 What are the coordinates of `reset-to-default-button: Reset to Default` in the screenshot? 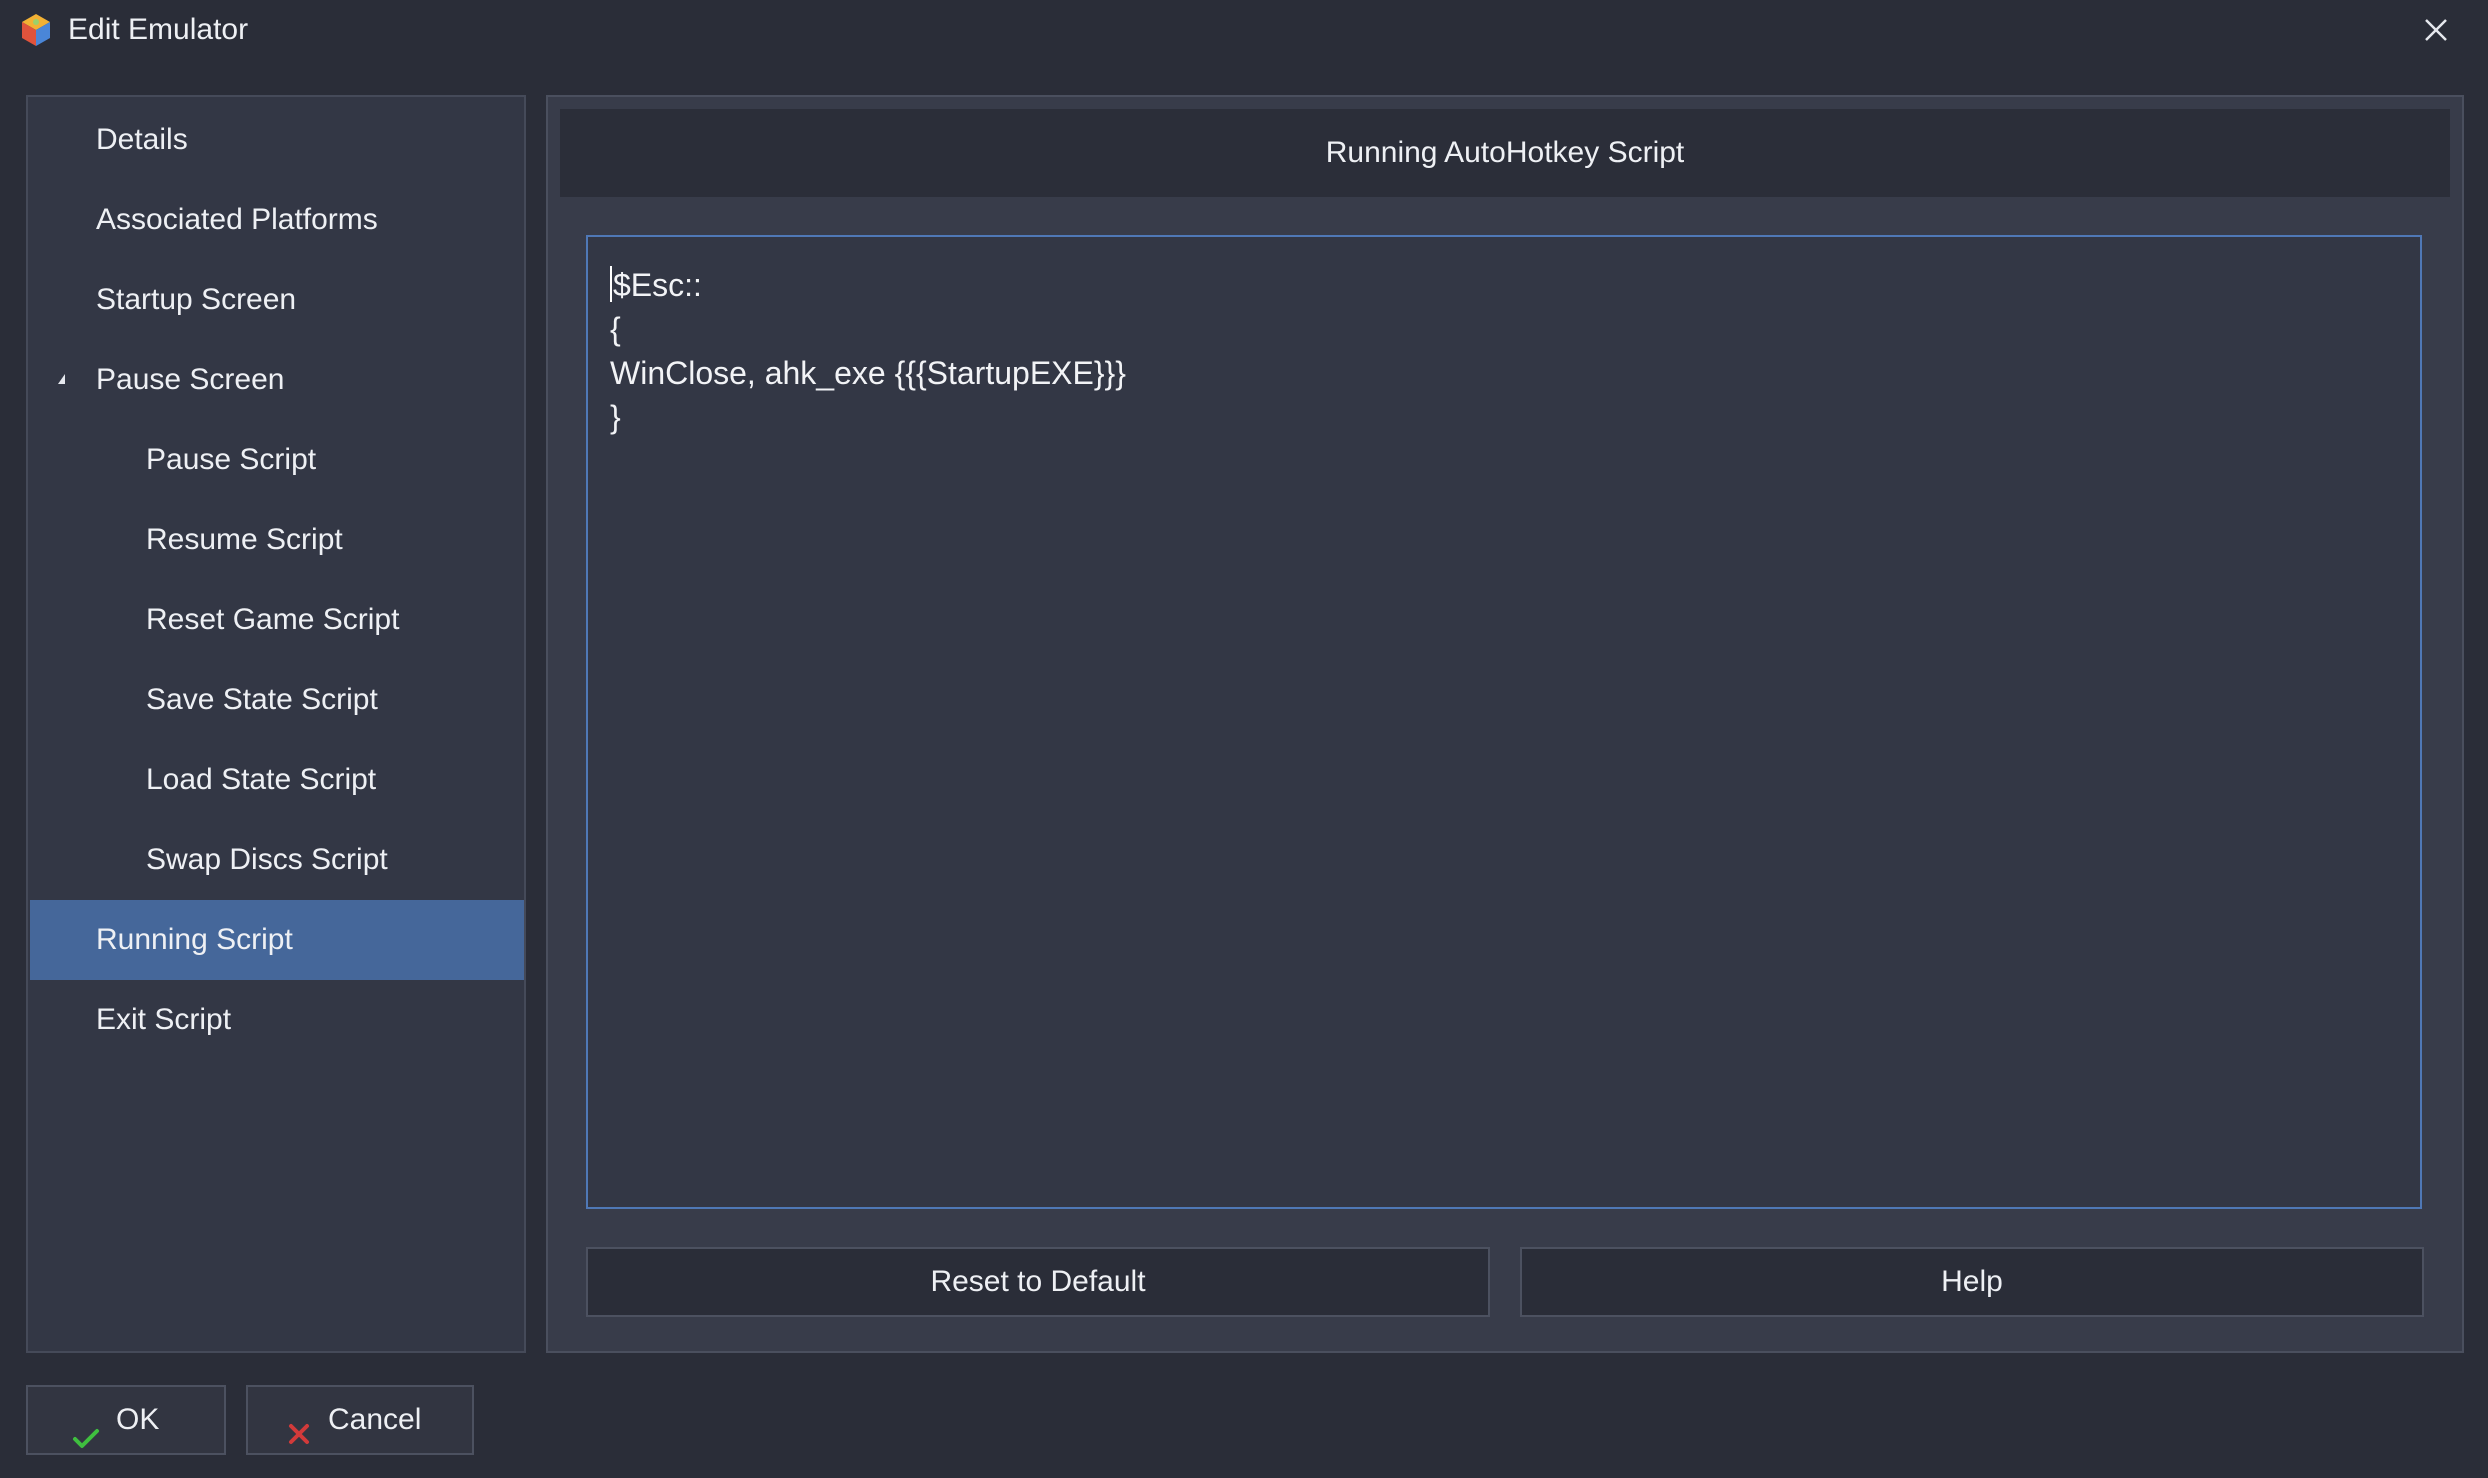 It's located at (1038, 1282).